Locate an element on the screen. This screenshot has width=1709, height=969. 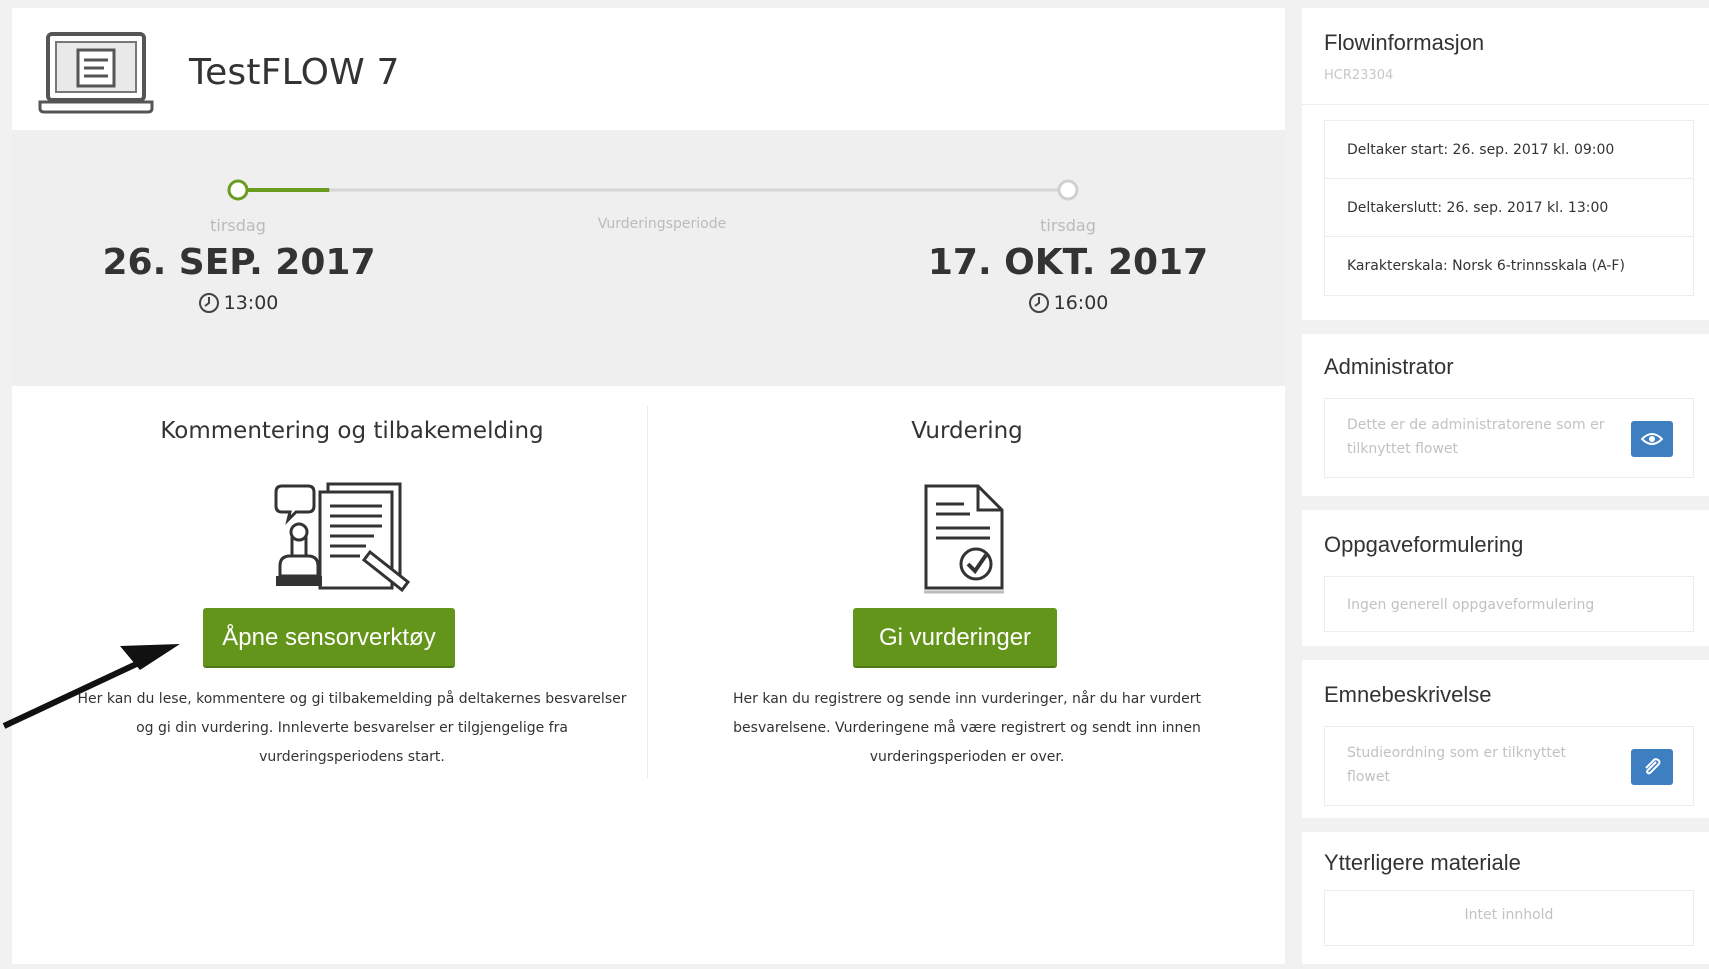
task-title: Oppgaveformulering is located at coordinates (1424, 544).